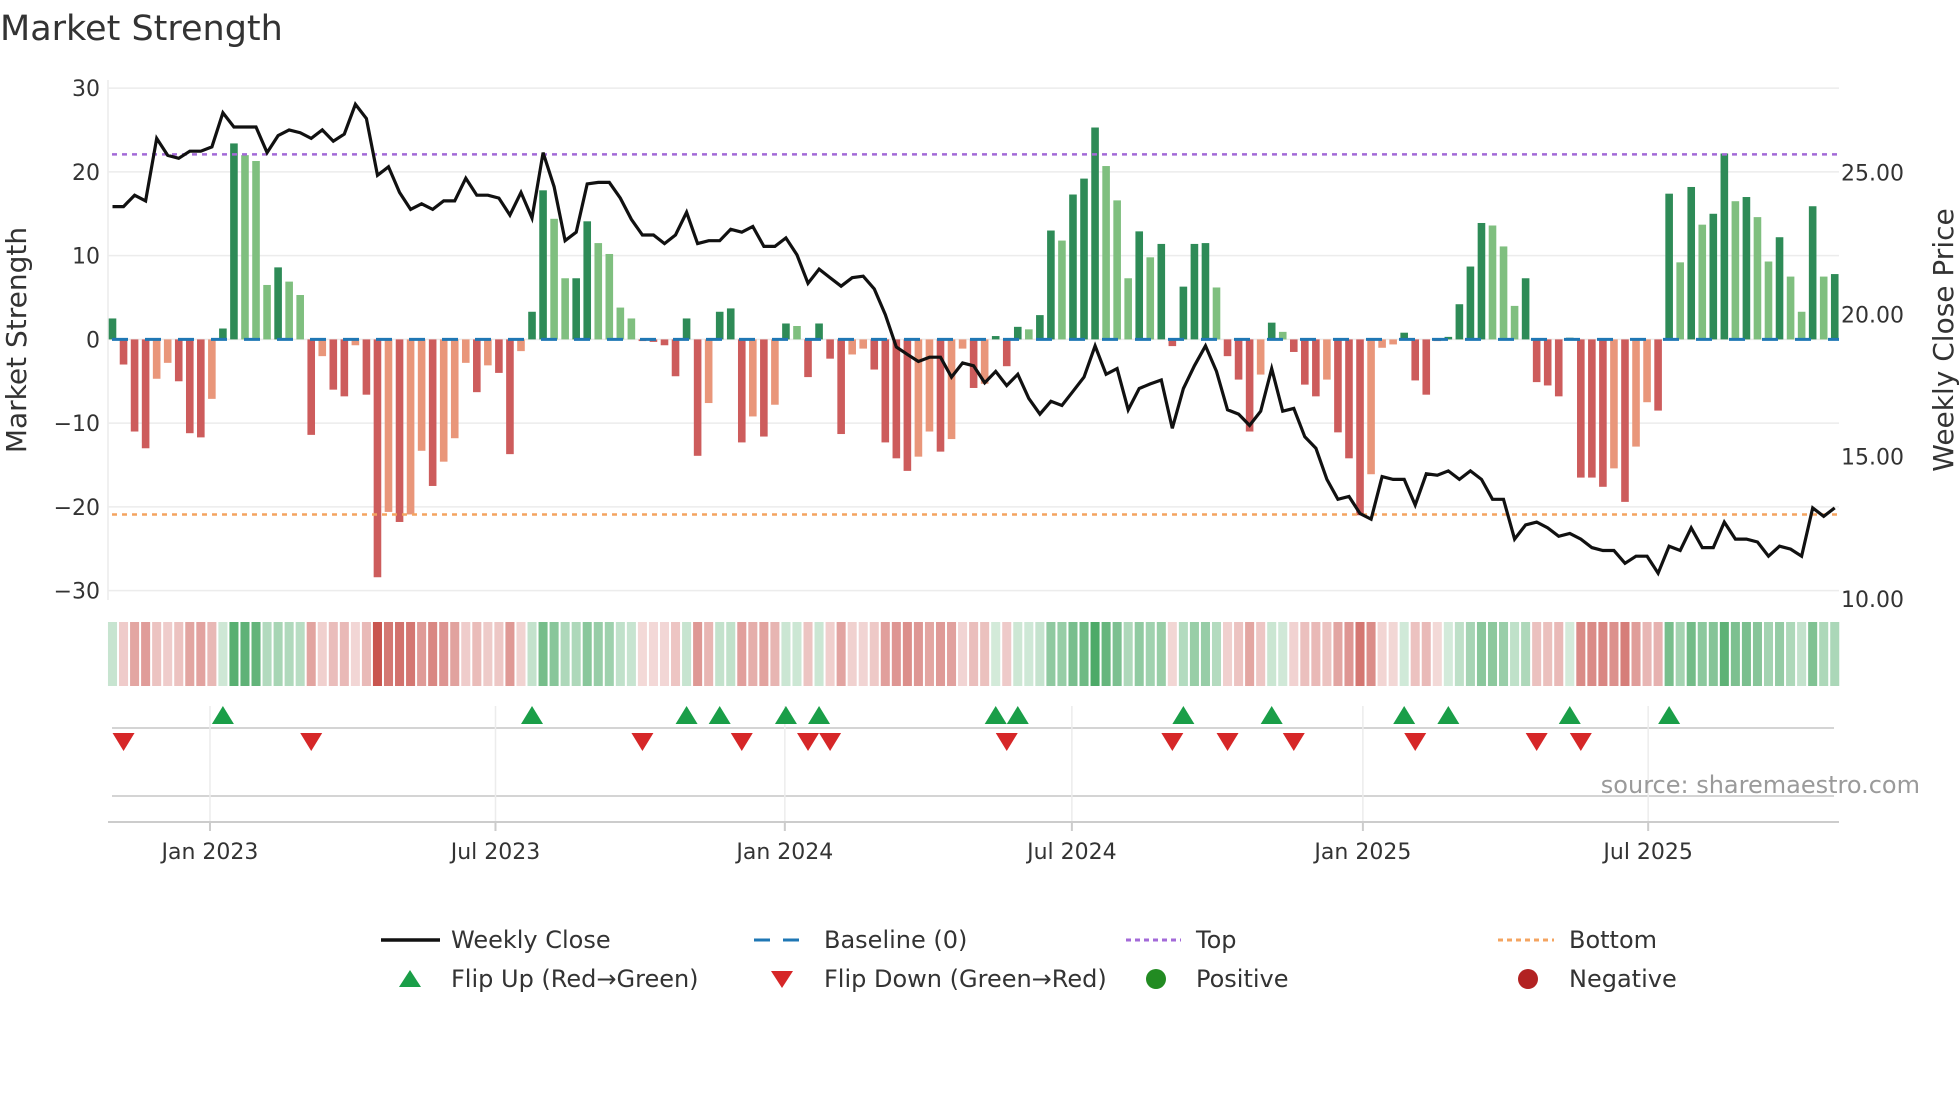 Image resolution: width=1960 pixels, height=1102 pixels. I want to click on x-tick-label: Jul 2023, so click(495, 852).